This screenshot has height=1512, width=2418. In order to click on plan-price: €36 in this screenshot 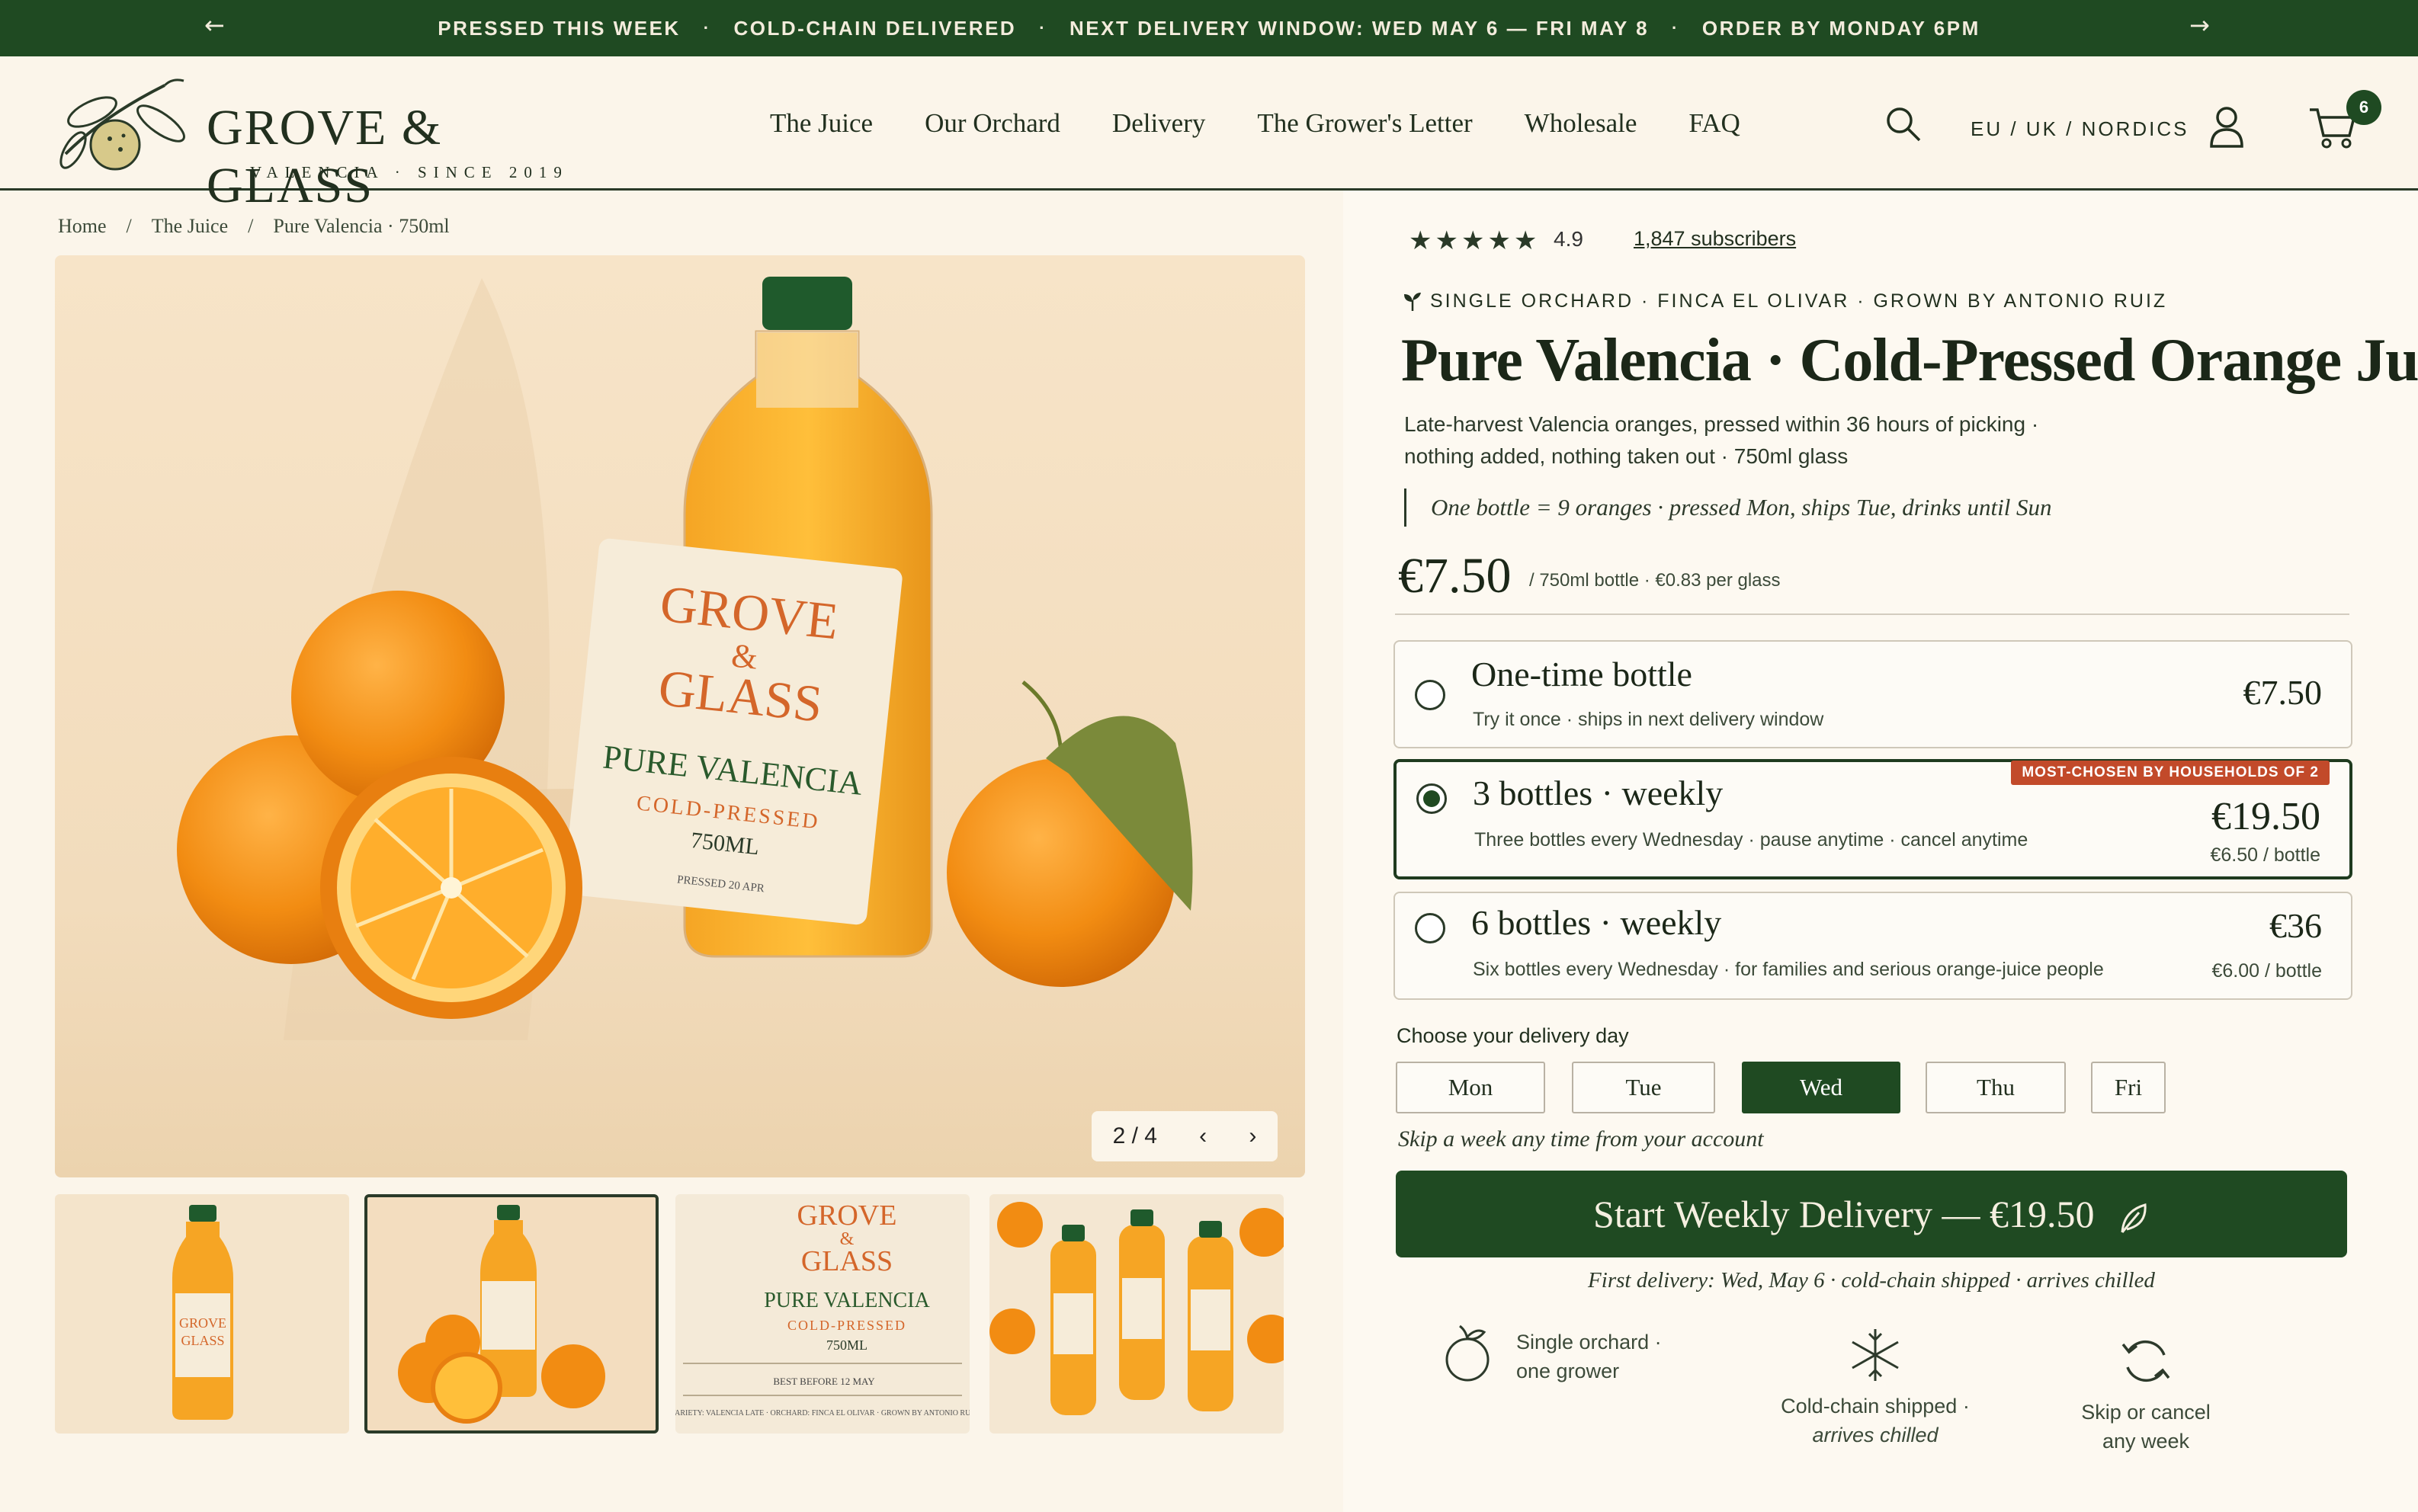, I will do `click(2295, 925)`.